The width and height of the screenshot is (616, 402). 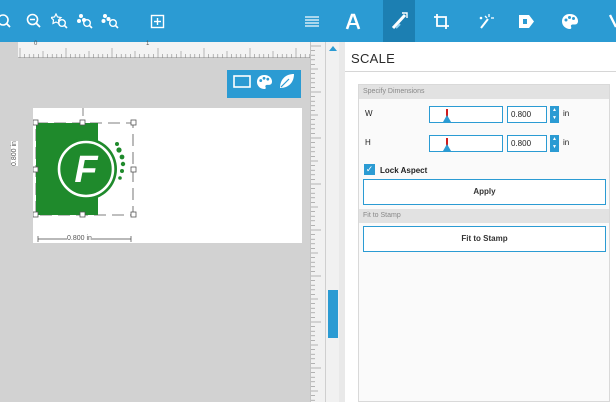 What do you see at coordinates (466, 114) in the screenshot?
I see `width-slider` at bounding box center [466, 114].